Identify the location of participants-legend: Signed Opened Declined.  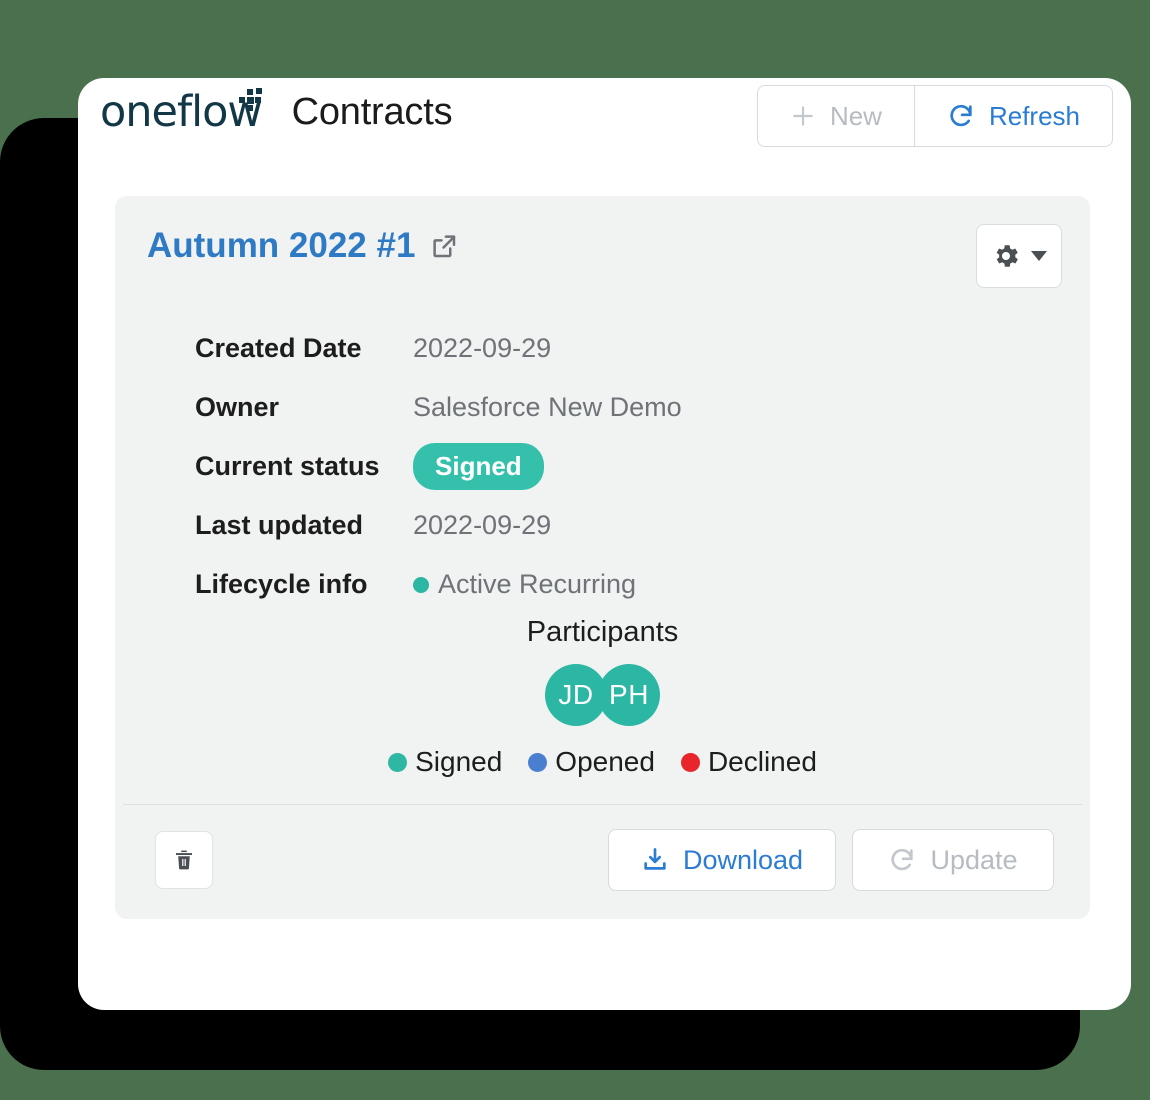
(602, 762).